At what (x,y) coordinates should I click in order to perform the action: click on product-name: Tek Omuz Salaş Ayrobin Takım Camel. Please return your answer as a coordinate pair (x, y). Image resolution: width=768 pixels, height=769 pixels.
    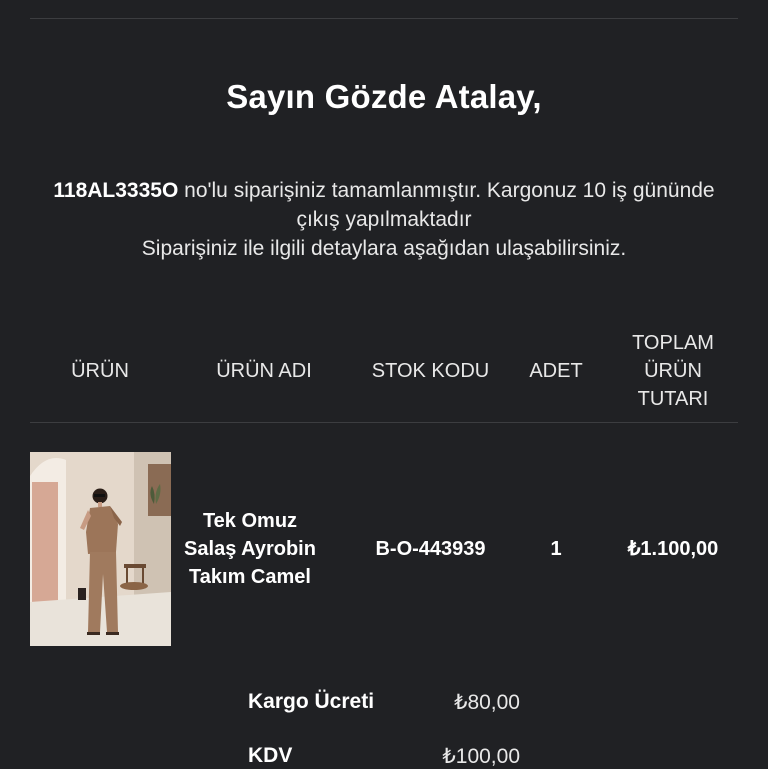
    Looking at the image, I should click on (250, 549).